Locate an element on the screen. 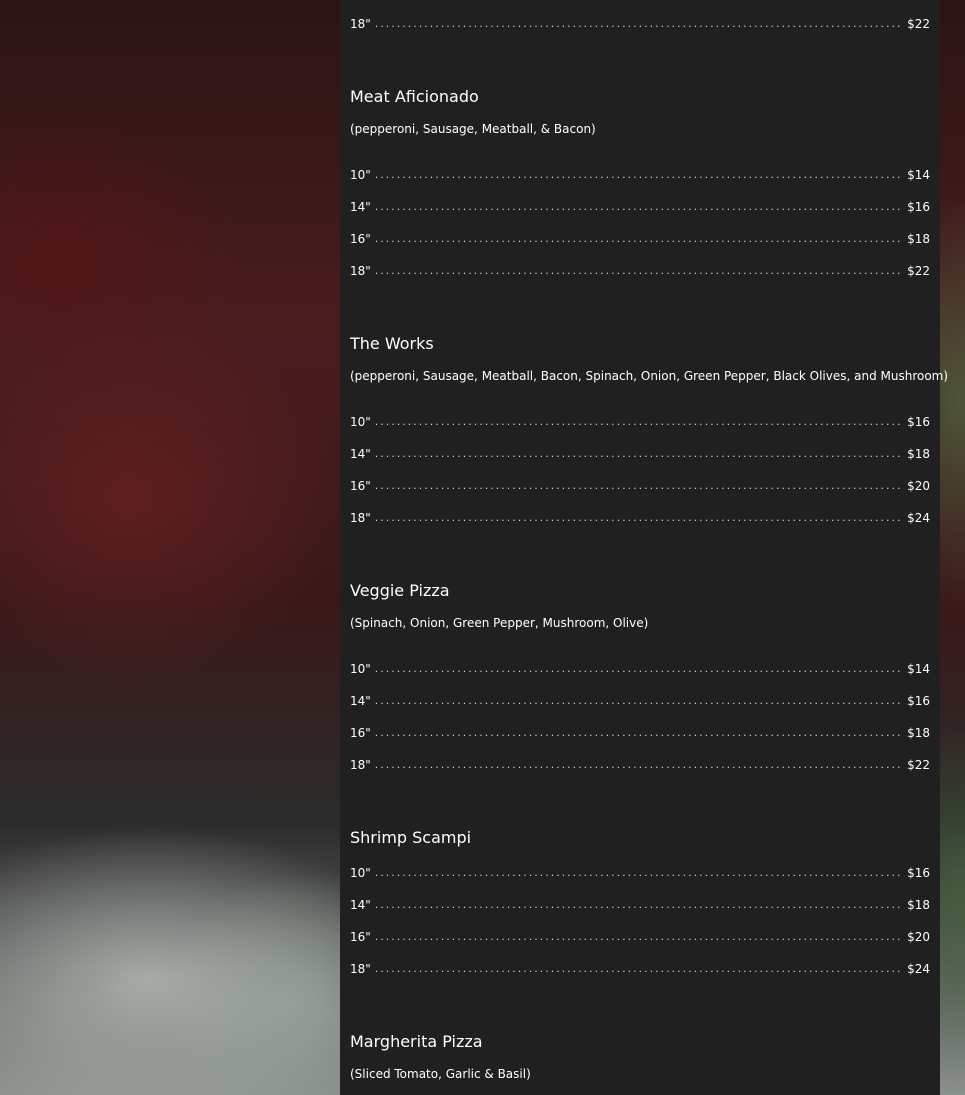 The height and width of the screenshot is (1095, 965). menu-item-description: (Sliced Tomato, Garlic & Basil) is located at coordinates (440, 1074).